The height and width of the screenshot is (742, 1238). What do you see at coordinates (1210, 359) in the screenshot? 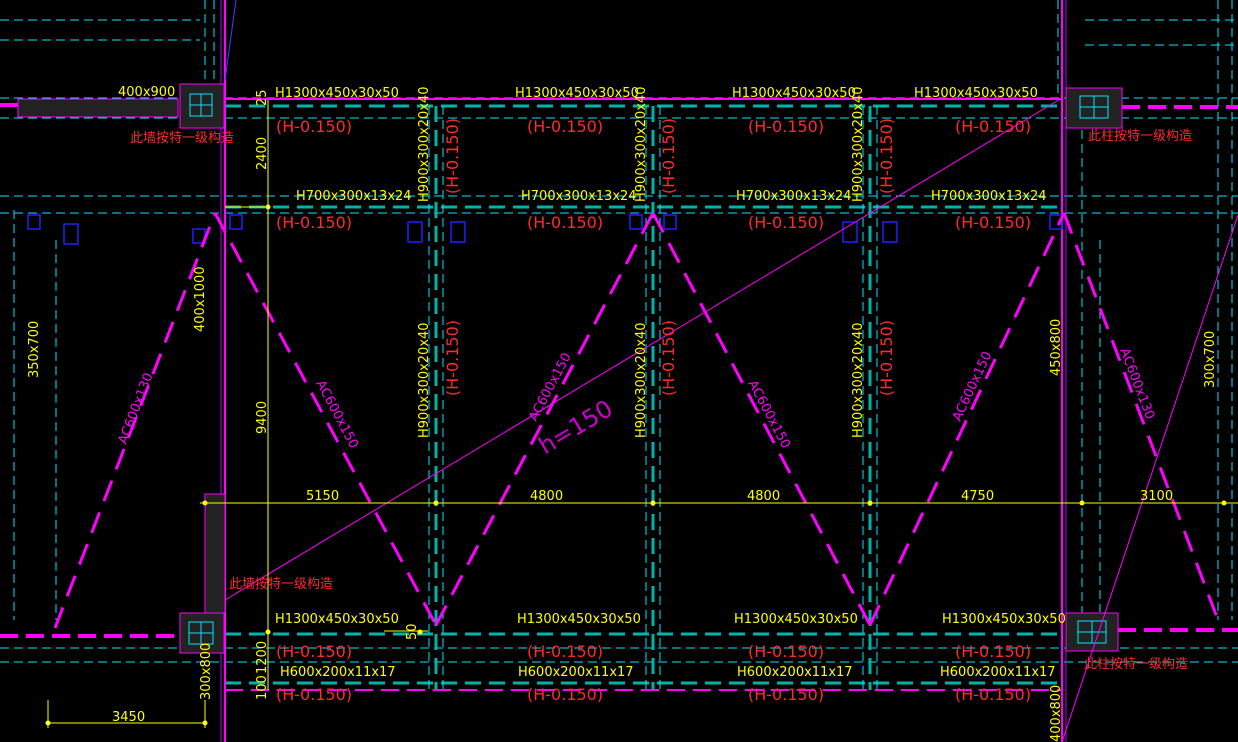
I see `column-size-label: 300x700` at bounding box center [1210, 359].